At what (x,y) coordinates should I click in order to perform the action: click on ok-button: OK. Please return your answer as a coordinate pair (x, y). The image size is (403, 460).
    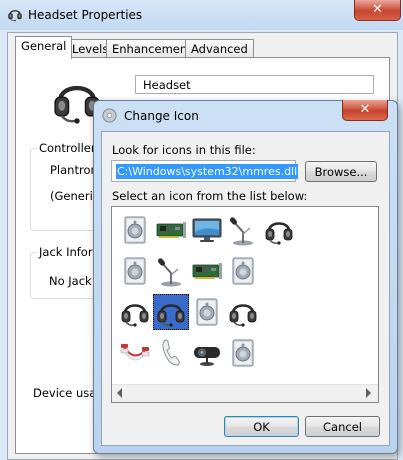
    Looking at the image, I should click on (261, 426).